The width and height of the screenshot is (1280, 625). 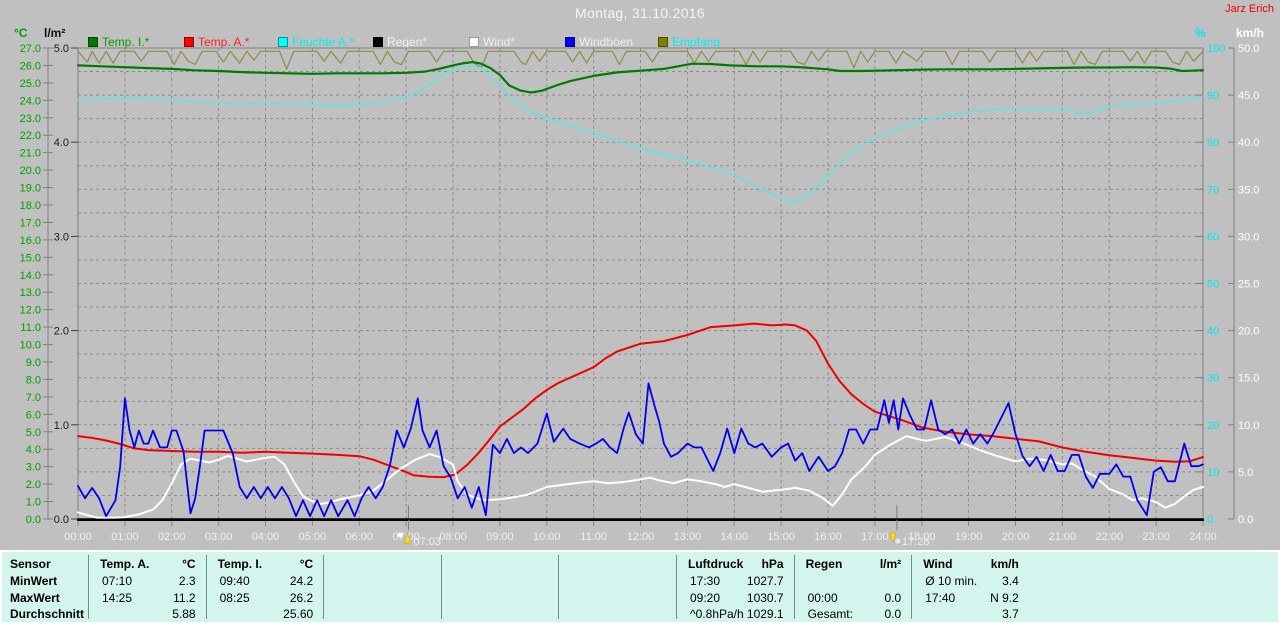 What do you see at coordinates (1248, 285) in the screenshot?
I see `wind-axis-tick-label: 25.0` at bounding box center [1248, 285].